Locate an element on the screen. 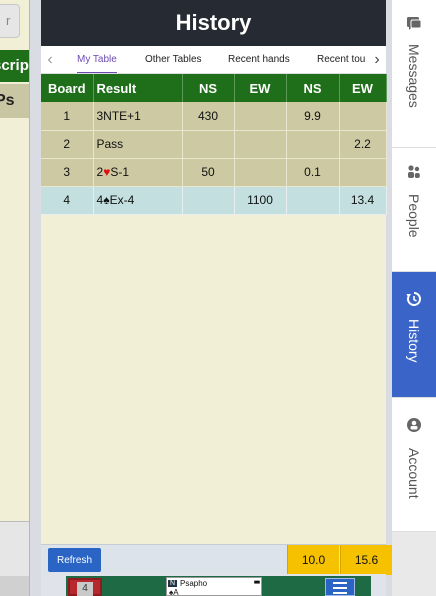 The width and height of the screenshot is (436, 596). col-ns-mp: NS is located at coordinates (313, 88).